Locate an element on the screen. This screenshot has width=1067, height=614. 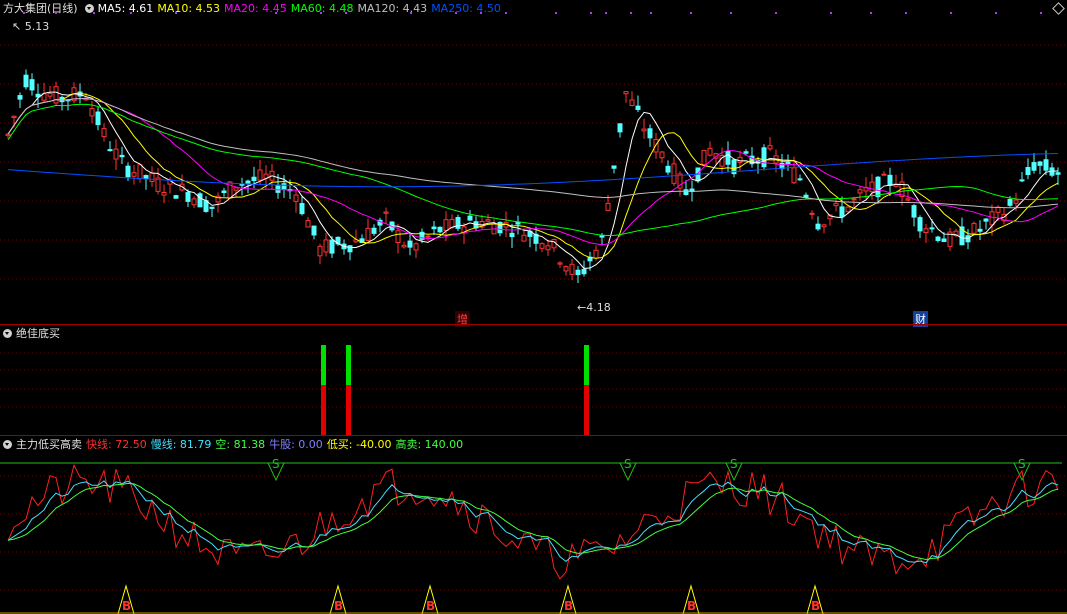
slow-line is located at coordinates (533, 522).